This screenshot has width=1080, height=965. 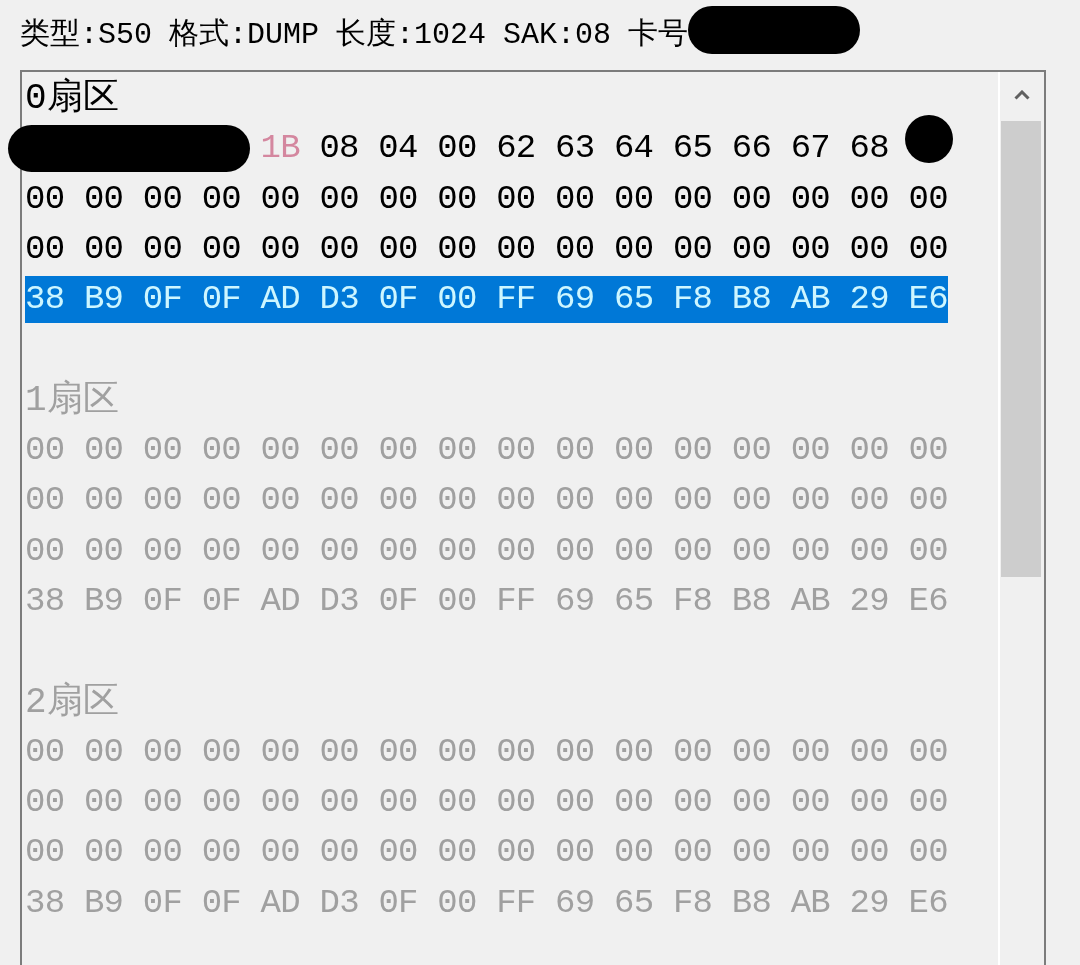 I want to click on info-label: 长度:1024, so click(x=411, y=35).